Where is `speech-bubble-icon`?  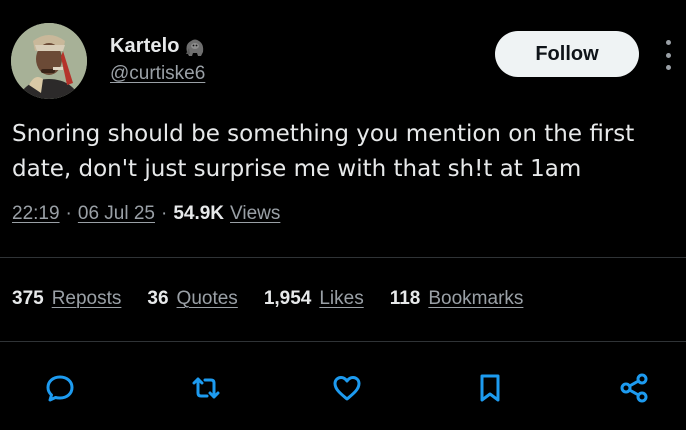
speech-bubble-icon is located at coordinates (60, 388).